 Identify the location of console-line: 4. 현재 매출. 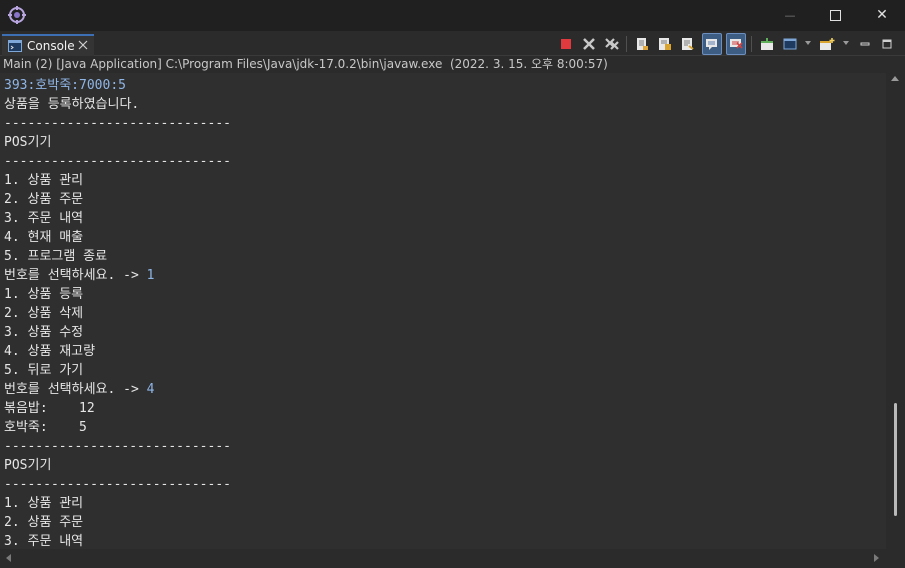
(44, 237).